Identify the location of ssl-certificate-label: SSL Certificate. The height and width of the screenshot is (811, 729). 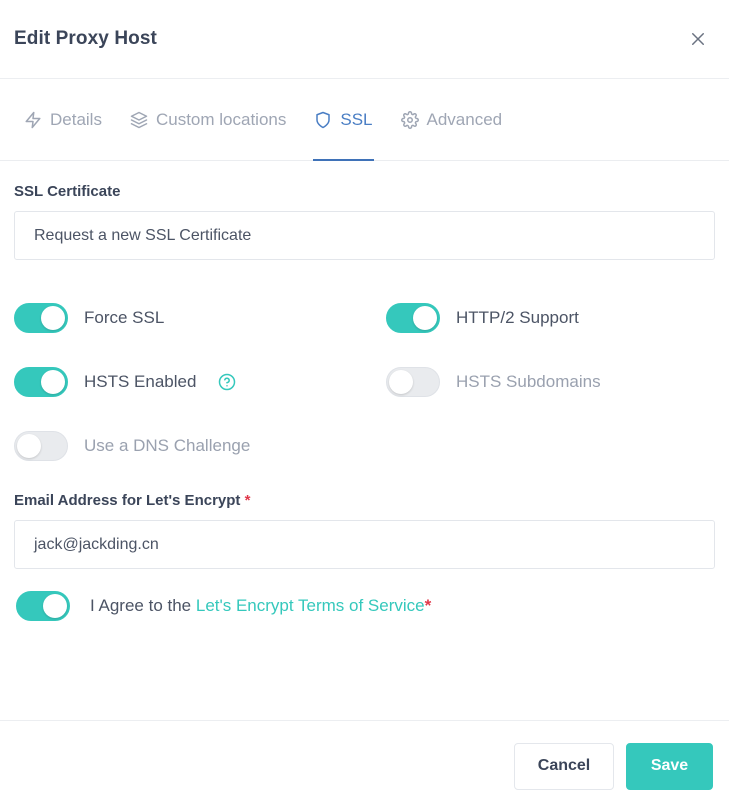
(67, 191).